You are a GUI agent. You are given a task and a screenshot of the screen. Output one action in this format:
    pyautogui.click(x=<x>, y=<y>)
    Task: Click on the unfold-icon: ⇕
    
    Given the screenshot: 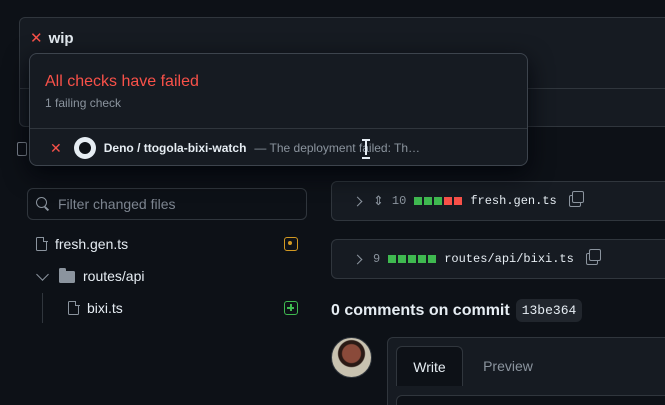 What is the action you would take?
    pyautogui.click(x=378, y=201)
    